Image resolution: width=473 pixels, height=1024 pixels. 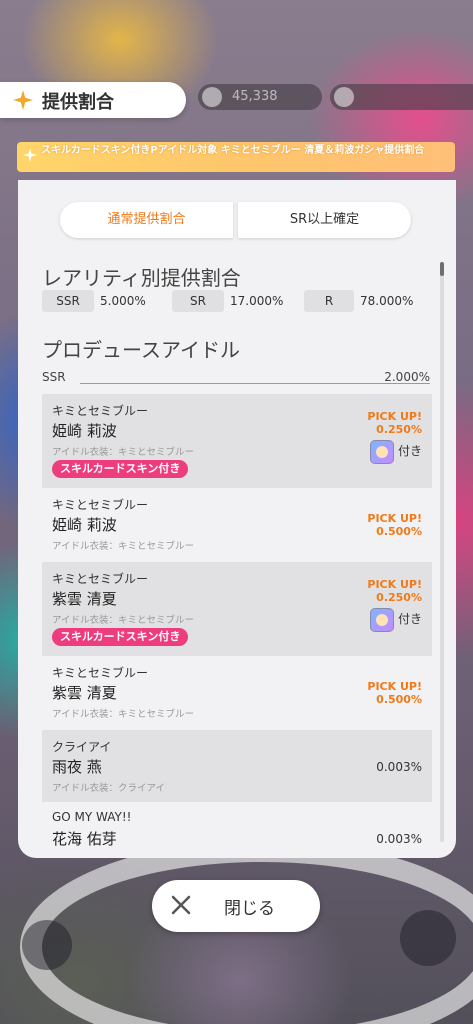 I want to click on rarity-section-title: レアリティ別提供割合, so click(x=141, y=278).